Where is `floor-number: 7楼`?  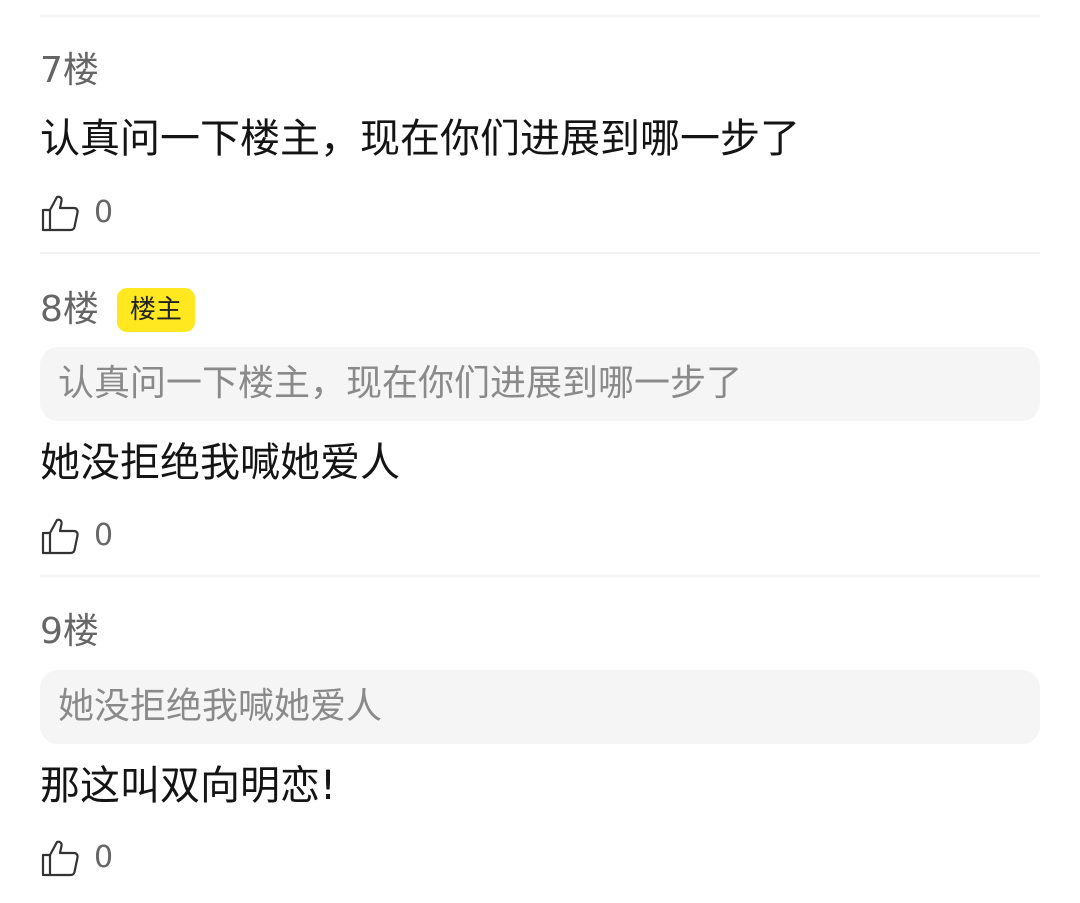
floor-number: 7楼 is located at coordinates (69, 70).